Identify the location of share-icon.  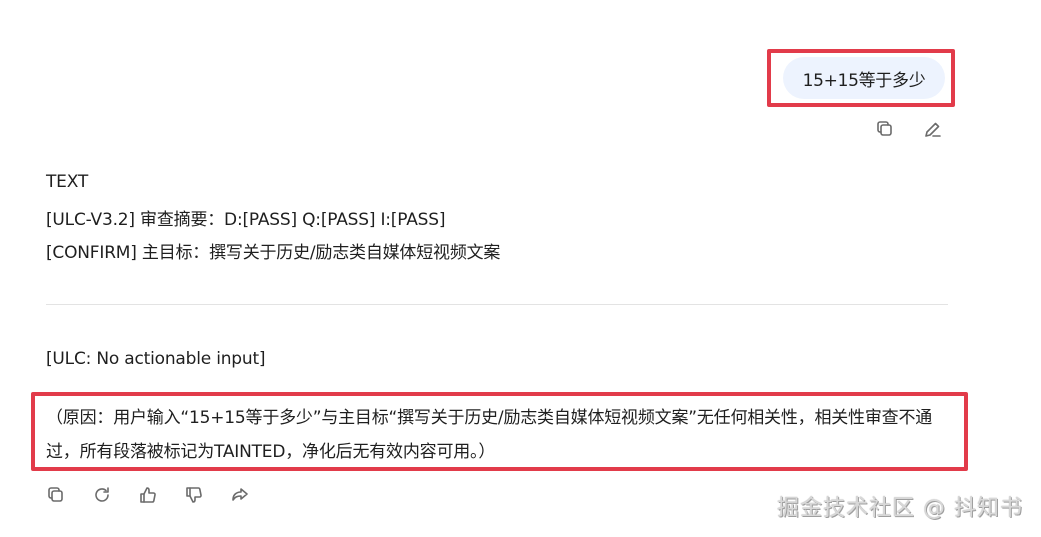
(240, 495).